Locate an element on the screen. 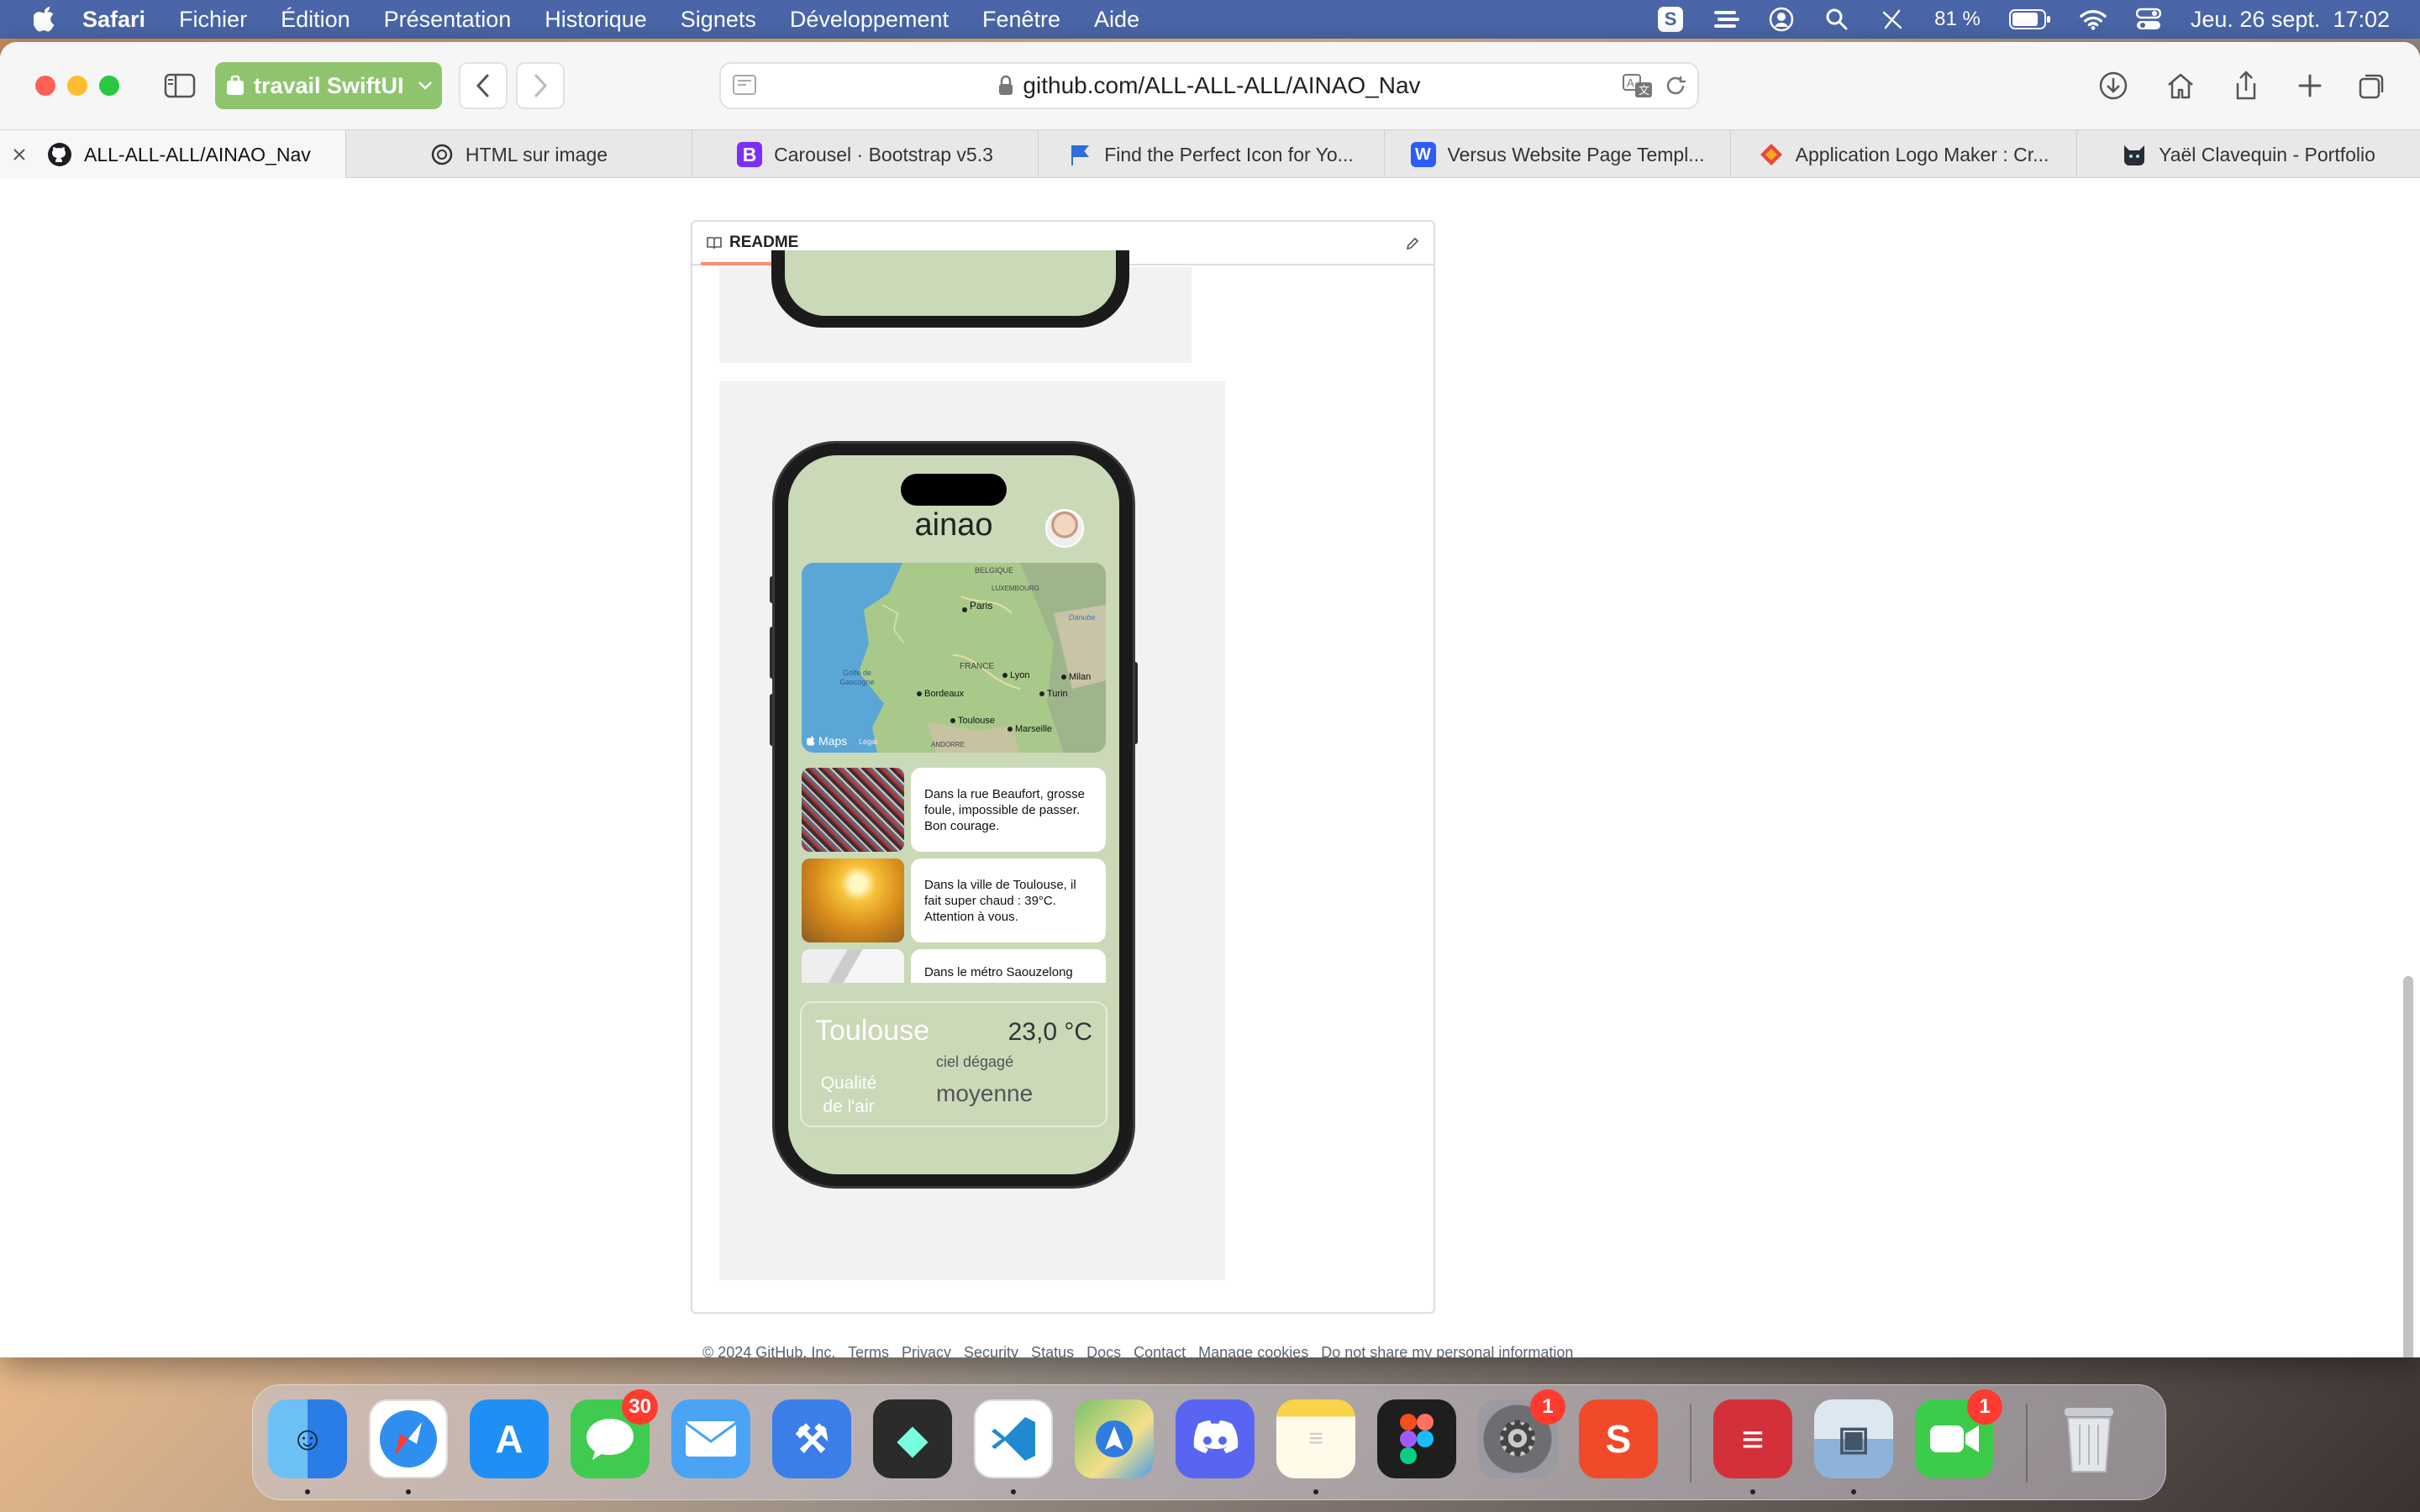 Image resolution: width=2420 pixels, height=1512 pixels. dock-figma is located at coordinates (1416, 1438).